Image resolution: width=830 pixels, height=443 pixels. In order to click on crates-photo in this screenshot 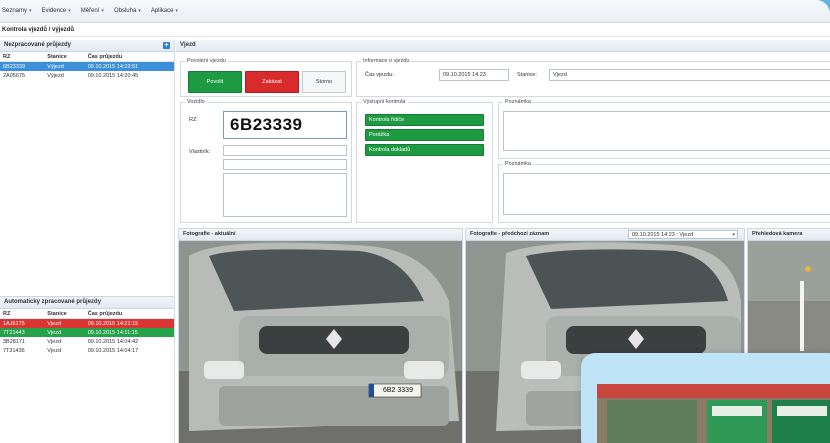, I will do `click(713, 413)`.